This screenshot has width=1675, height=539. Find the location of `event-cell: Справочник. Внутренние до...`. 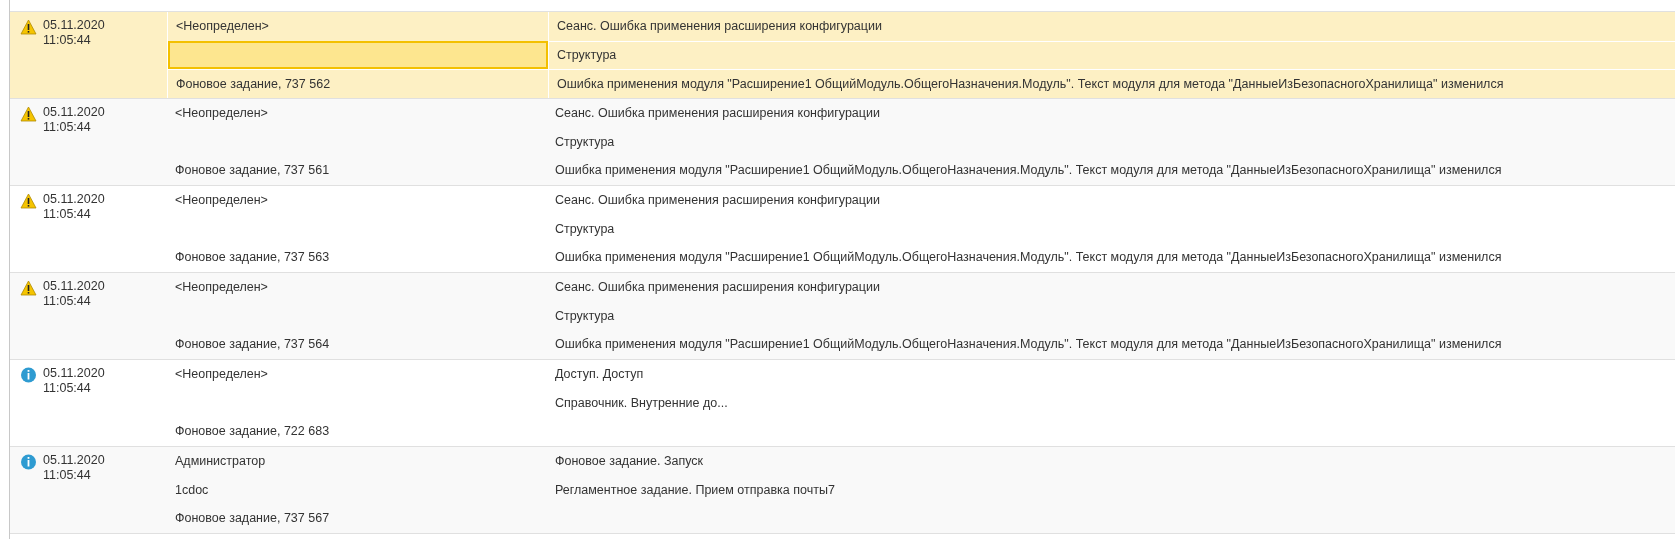

event-cell: Справочник. Внутренние до... is located at coordinates (641, 402).